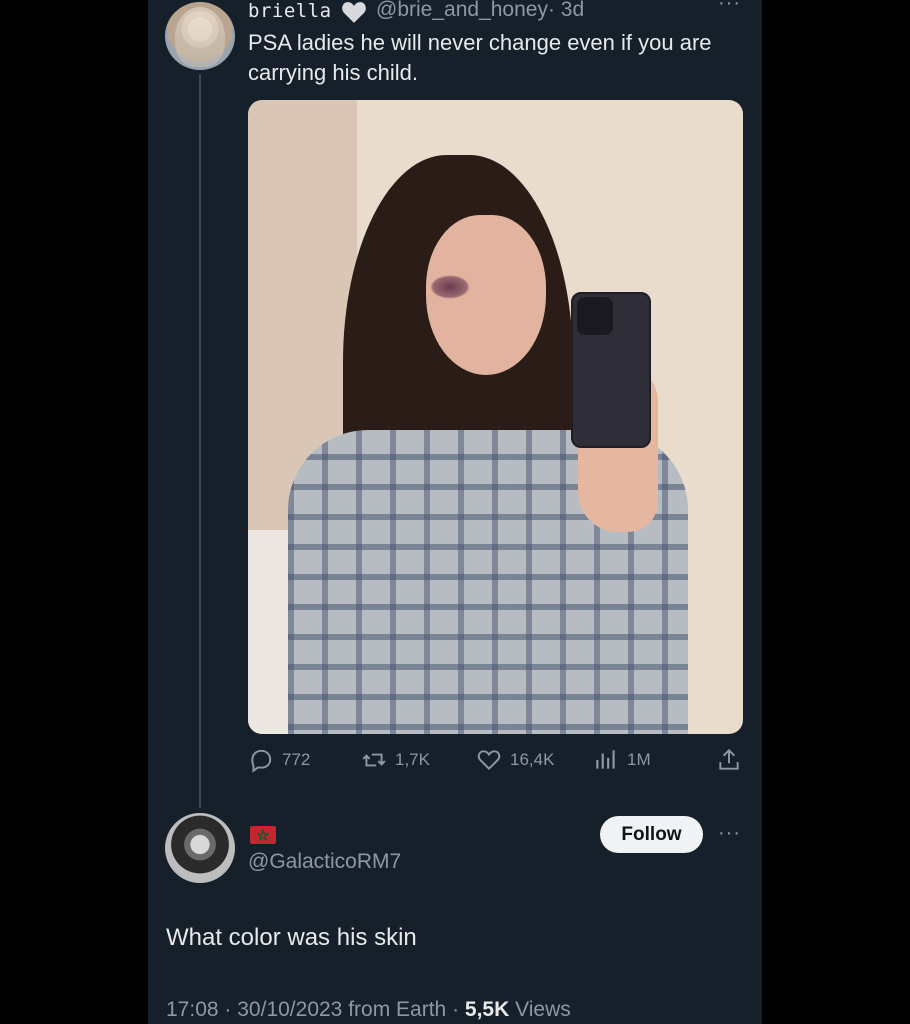 The width and height of the screenshot is (910, 1024). Describe the element at coordinates (566, 10) in the screenshot. I see `time-ago: · 3d` at that location.